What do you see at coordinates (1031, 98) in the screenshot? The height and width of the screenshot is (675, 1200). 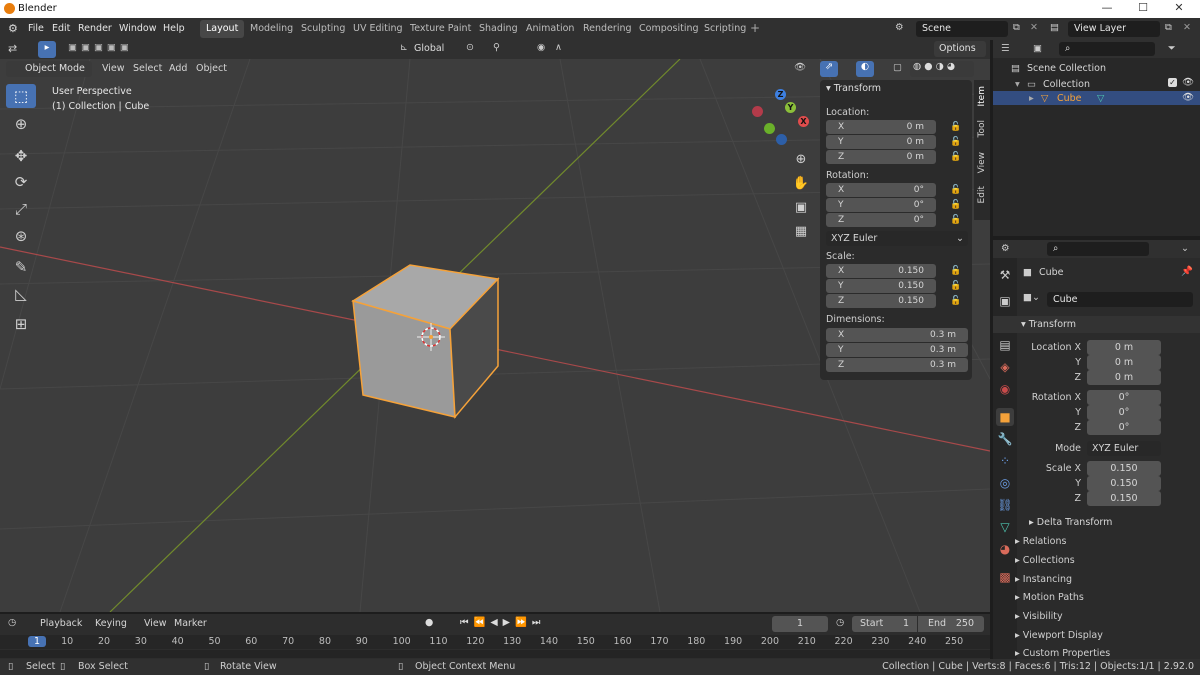 I see `expand-arrow-icon: ▸` at bounding box center [1031, 98].